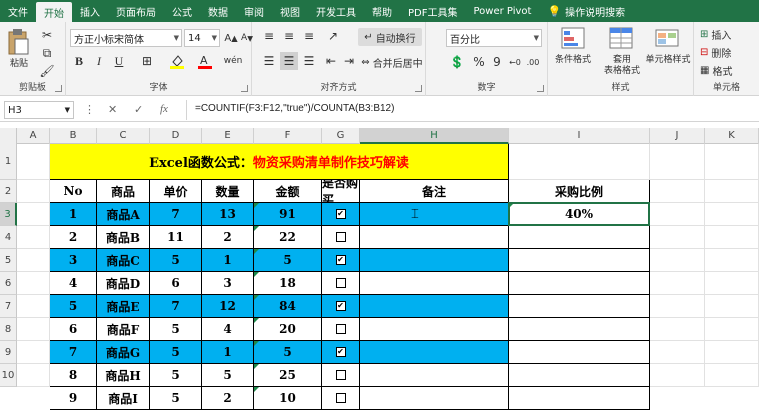 The image size is (759, 410). Describe the element at coordinates (621, 38) in the screenshot. I see `format-as-table-icon` at that location.